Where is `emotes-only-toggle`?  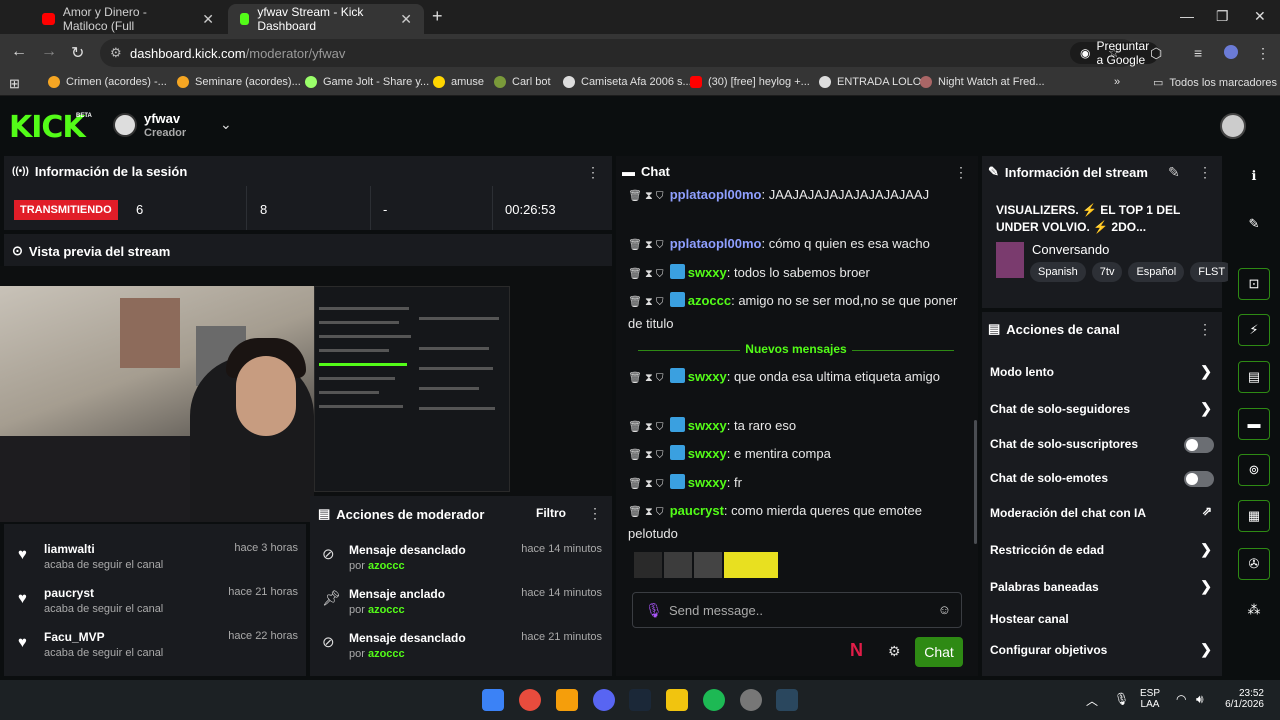
emotes-only-toggle is located at coordinates (1199, 479).